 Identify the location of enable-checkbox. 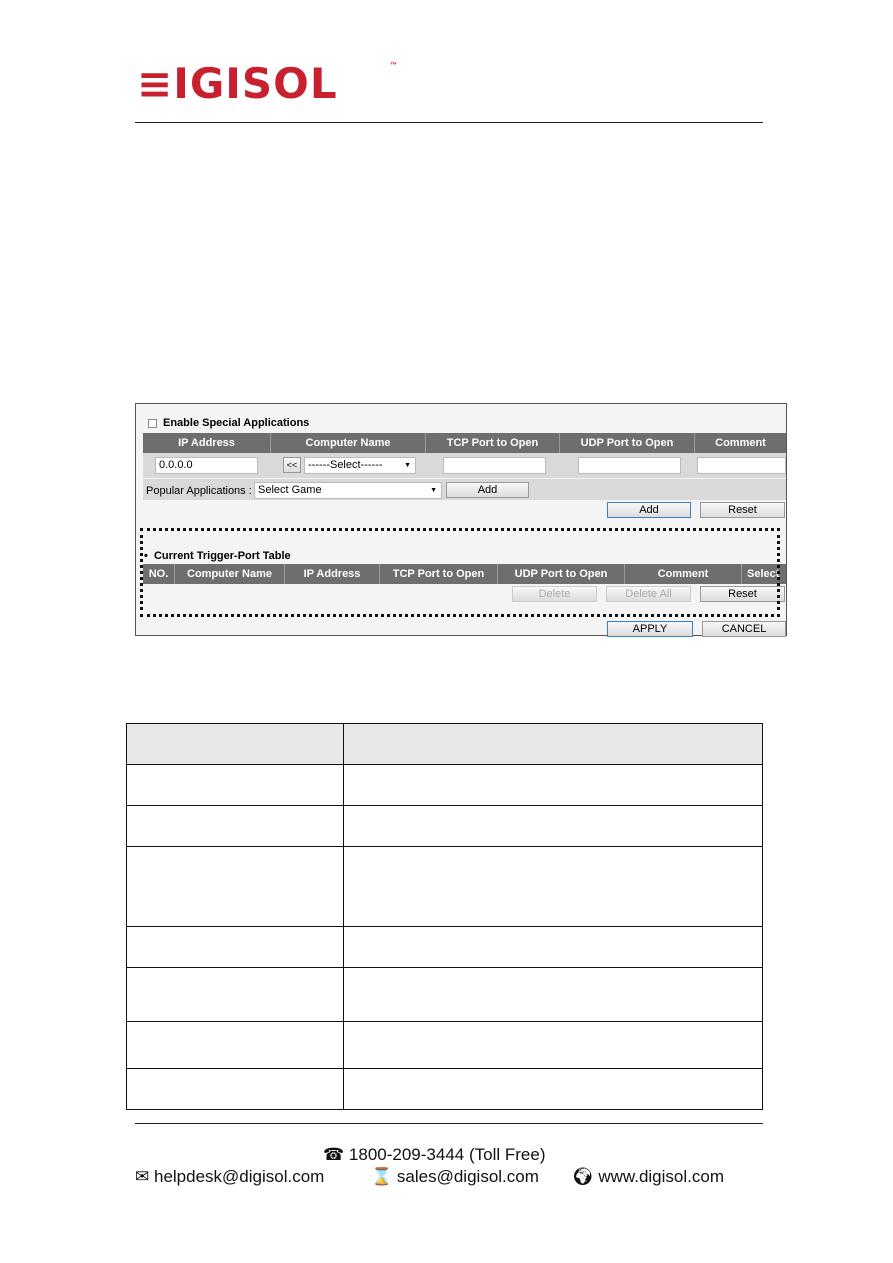
(152, 423).